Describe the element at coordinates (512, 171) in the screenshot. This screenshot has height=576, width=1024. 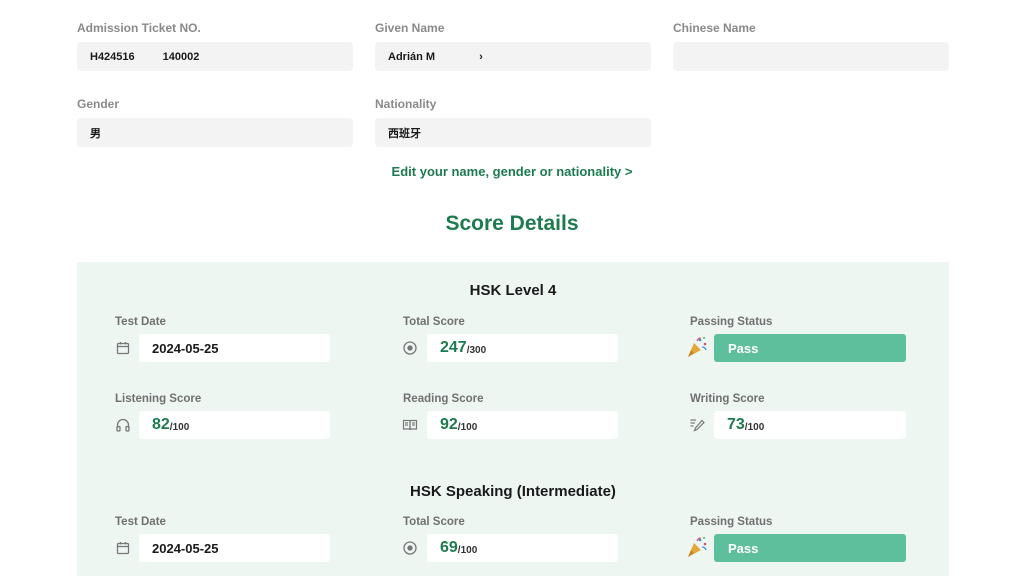
I see `edit-personal-info-link: Edit your name, gender or nationality >` at that location.